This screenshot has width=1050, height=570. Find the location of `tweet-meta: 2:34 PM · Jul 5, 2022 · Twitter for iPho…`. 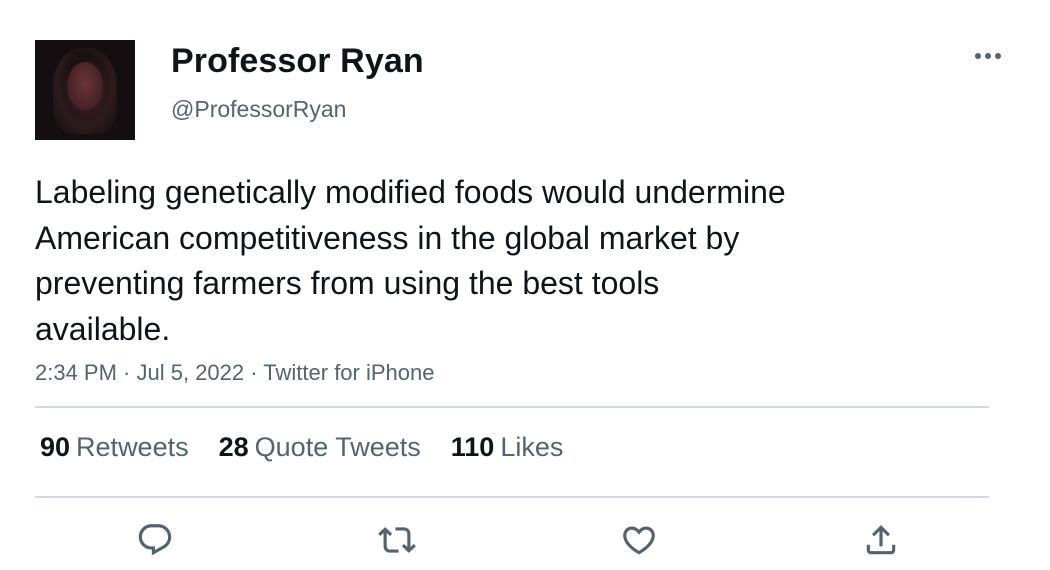

tweet-meta: 2:34 PM · Jul 5, 2022 · Twitter for iPho… is located at coordinates (234, 373).